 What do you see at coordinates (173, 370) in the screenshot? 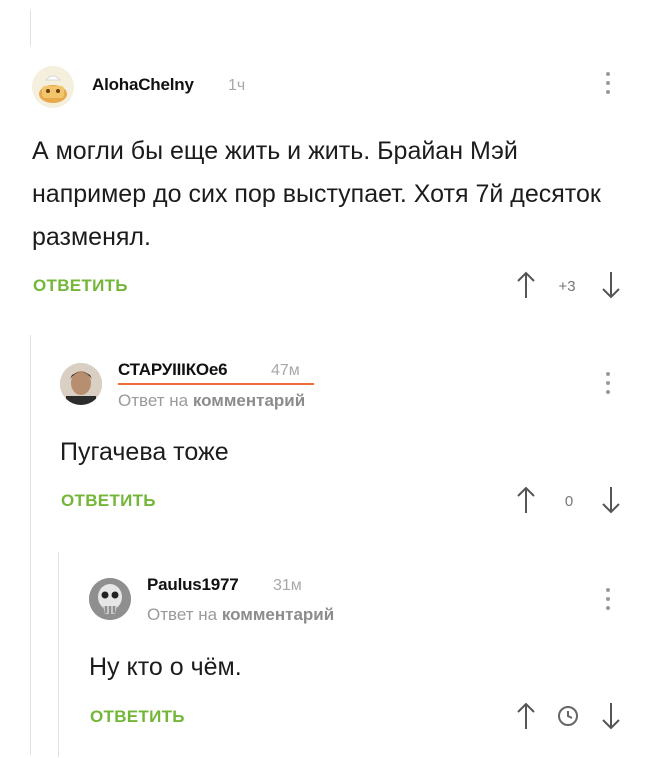
I see `comment-username: СТАРУIIIКОе6` at bounding box center [173, 370].